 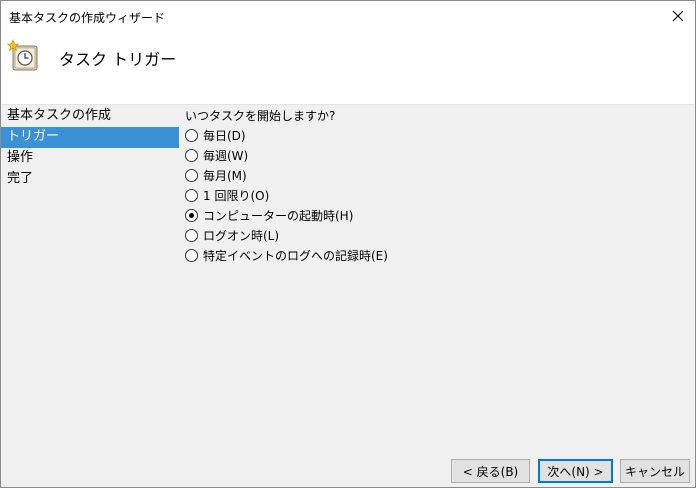 What do you see at coordinates (241, 235) in the screenshot?
I see `radio-label: ログオン時(L)` at bounding box center [241, 235].